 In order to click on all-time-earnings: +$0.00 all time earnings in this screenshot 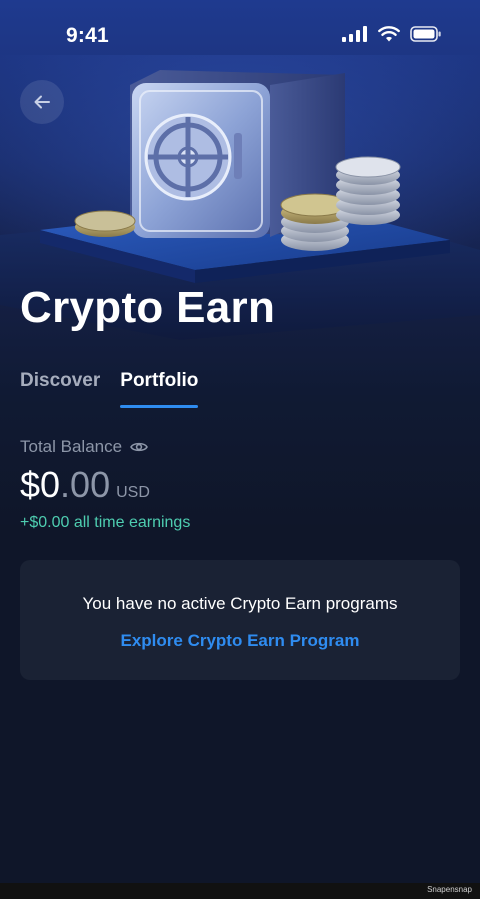, I will do `click(105, 522)`.